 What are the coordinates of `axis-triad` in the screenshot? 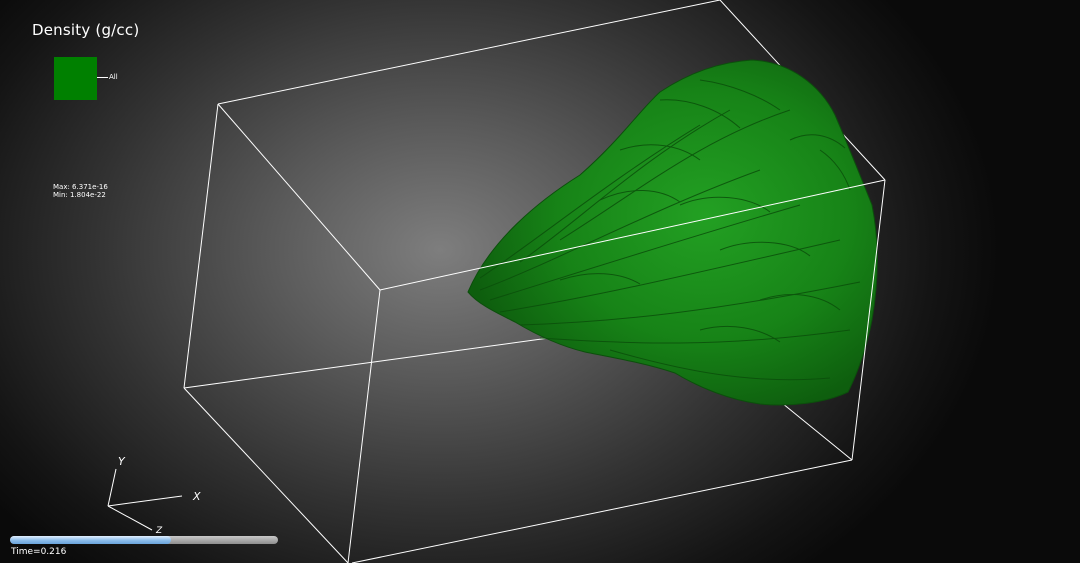 It's located at (145, 499).